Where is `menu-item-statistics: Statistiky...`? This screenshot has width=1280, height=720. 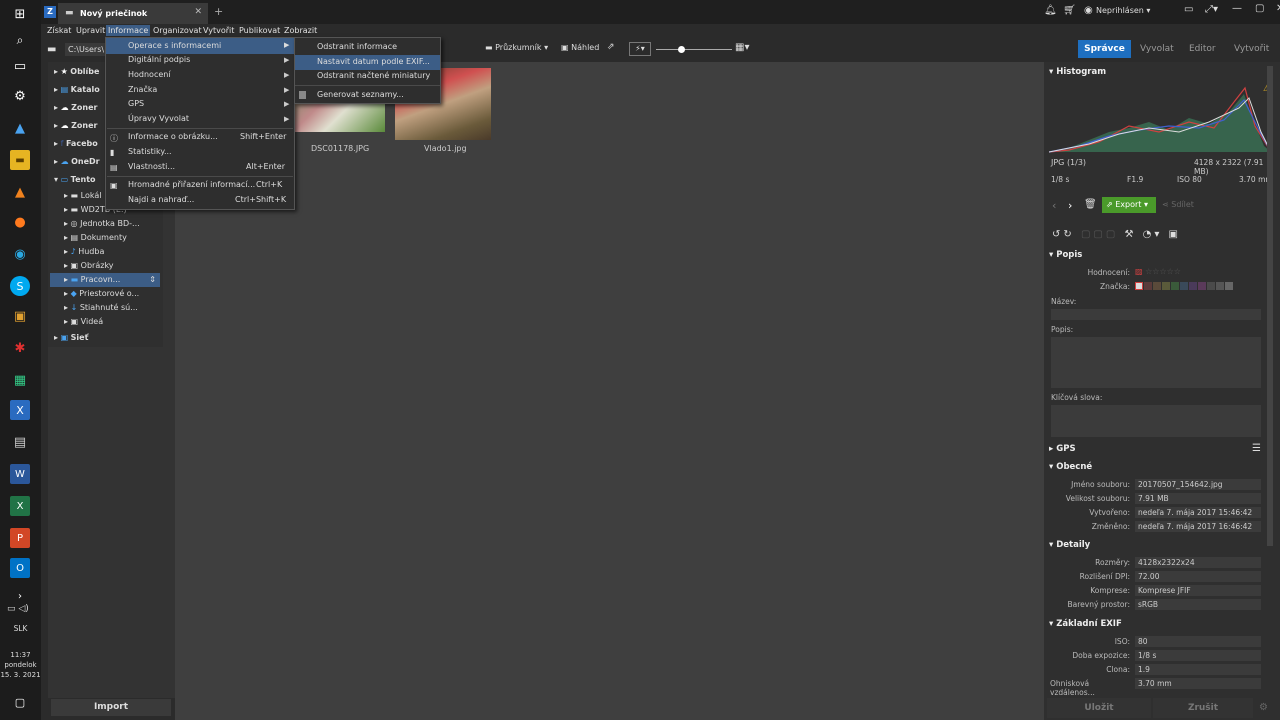 menu-item-statistics: Statistiky... is located at coordinates (150, 152).